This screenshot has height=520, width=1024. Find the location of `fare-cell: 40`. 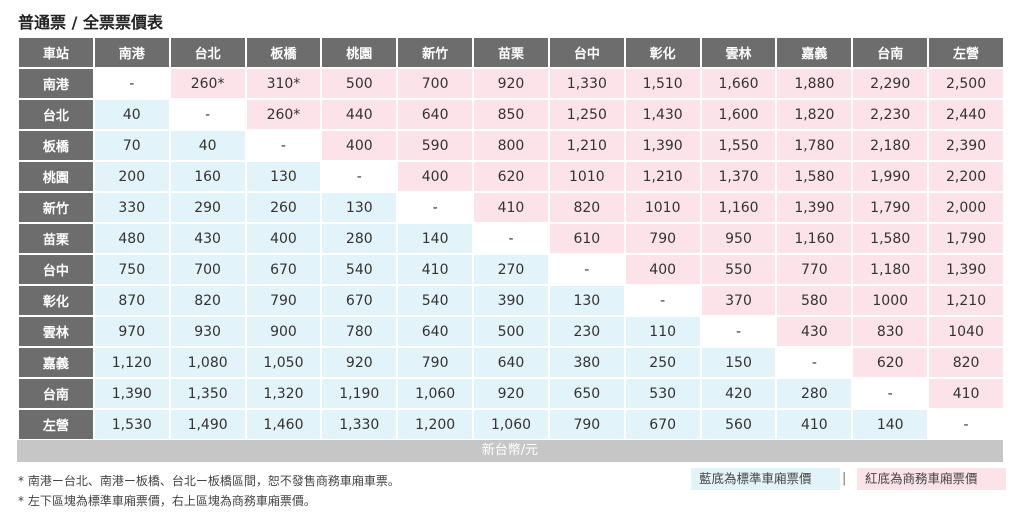

fare-cell: 40 is located at coordinates (207, 146).